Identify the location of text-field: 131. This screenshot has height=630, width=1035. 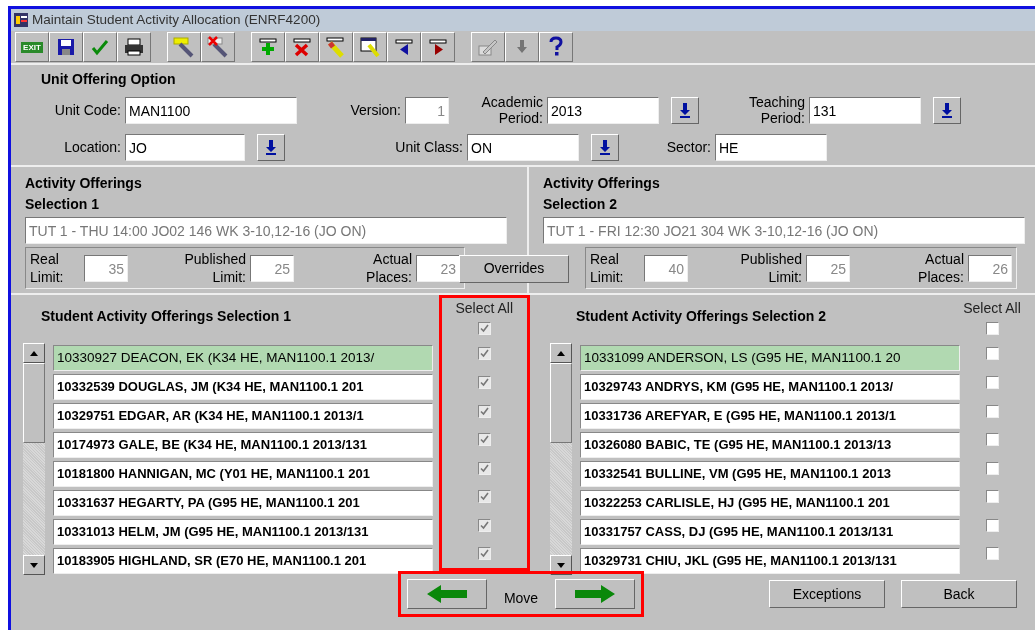
(865, 110).